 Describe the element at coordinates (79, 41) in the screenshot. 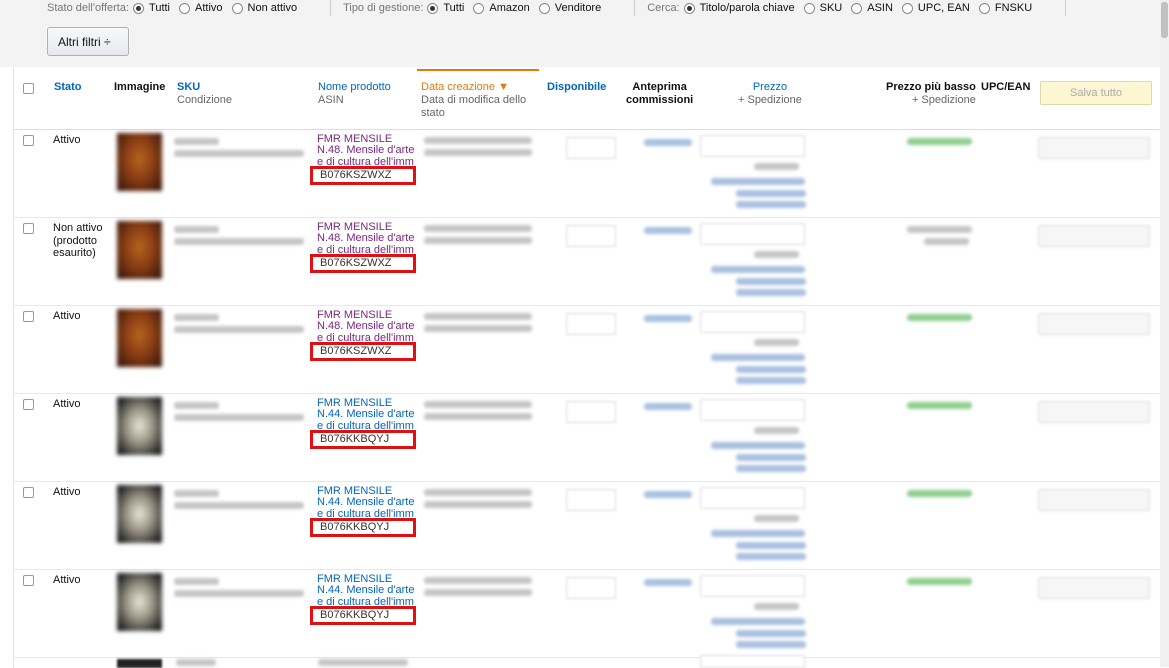

I see `more-filters-label: Altri filtri` at that location.